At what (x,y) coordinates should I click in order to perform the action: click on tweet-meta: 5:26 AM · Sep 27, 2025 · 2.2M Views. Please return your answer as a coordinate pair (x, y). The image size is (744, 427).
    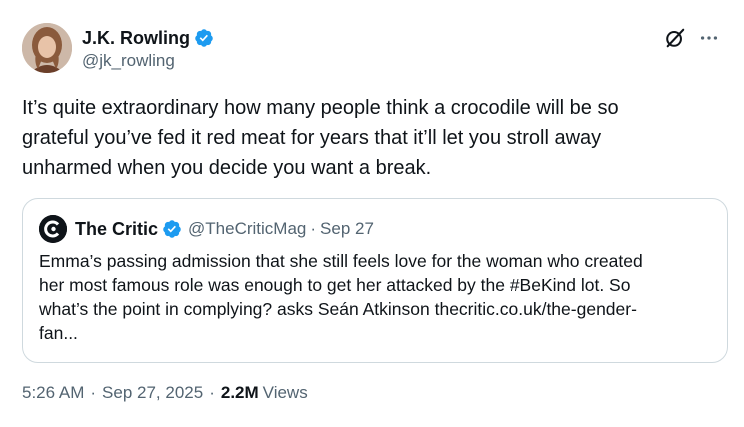
    Looking at the image, I should click on (165, 393).